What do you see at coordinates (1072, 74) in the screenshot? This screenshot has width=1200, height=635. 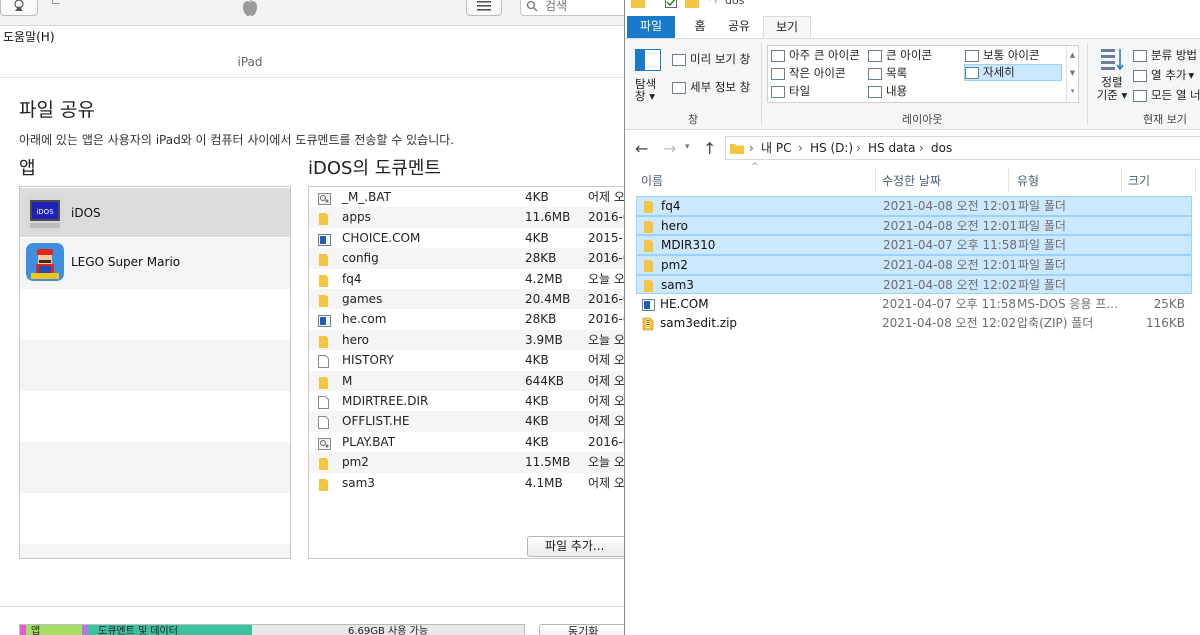 I see `layout-gallery-scroll: ▲ ▼ ▾` at bounding box center [1072, 74].